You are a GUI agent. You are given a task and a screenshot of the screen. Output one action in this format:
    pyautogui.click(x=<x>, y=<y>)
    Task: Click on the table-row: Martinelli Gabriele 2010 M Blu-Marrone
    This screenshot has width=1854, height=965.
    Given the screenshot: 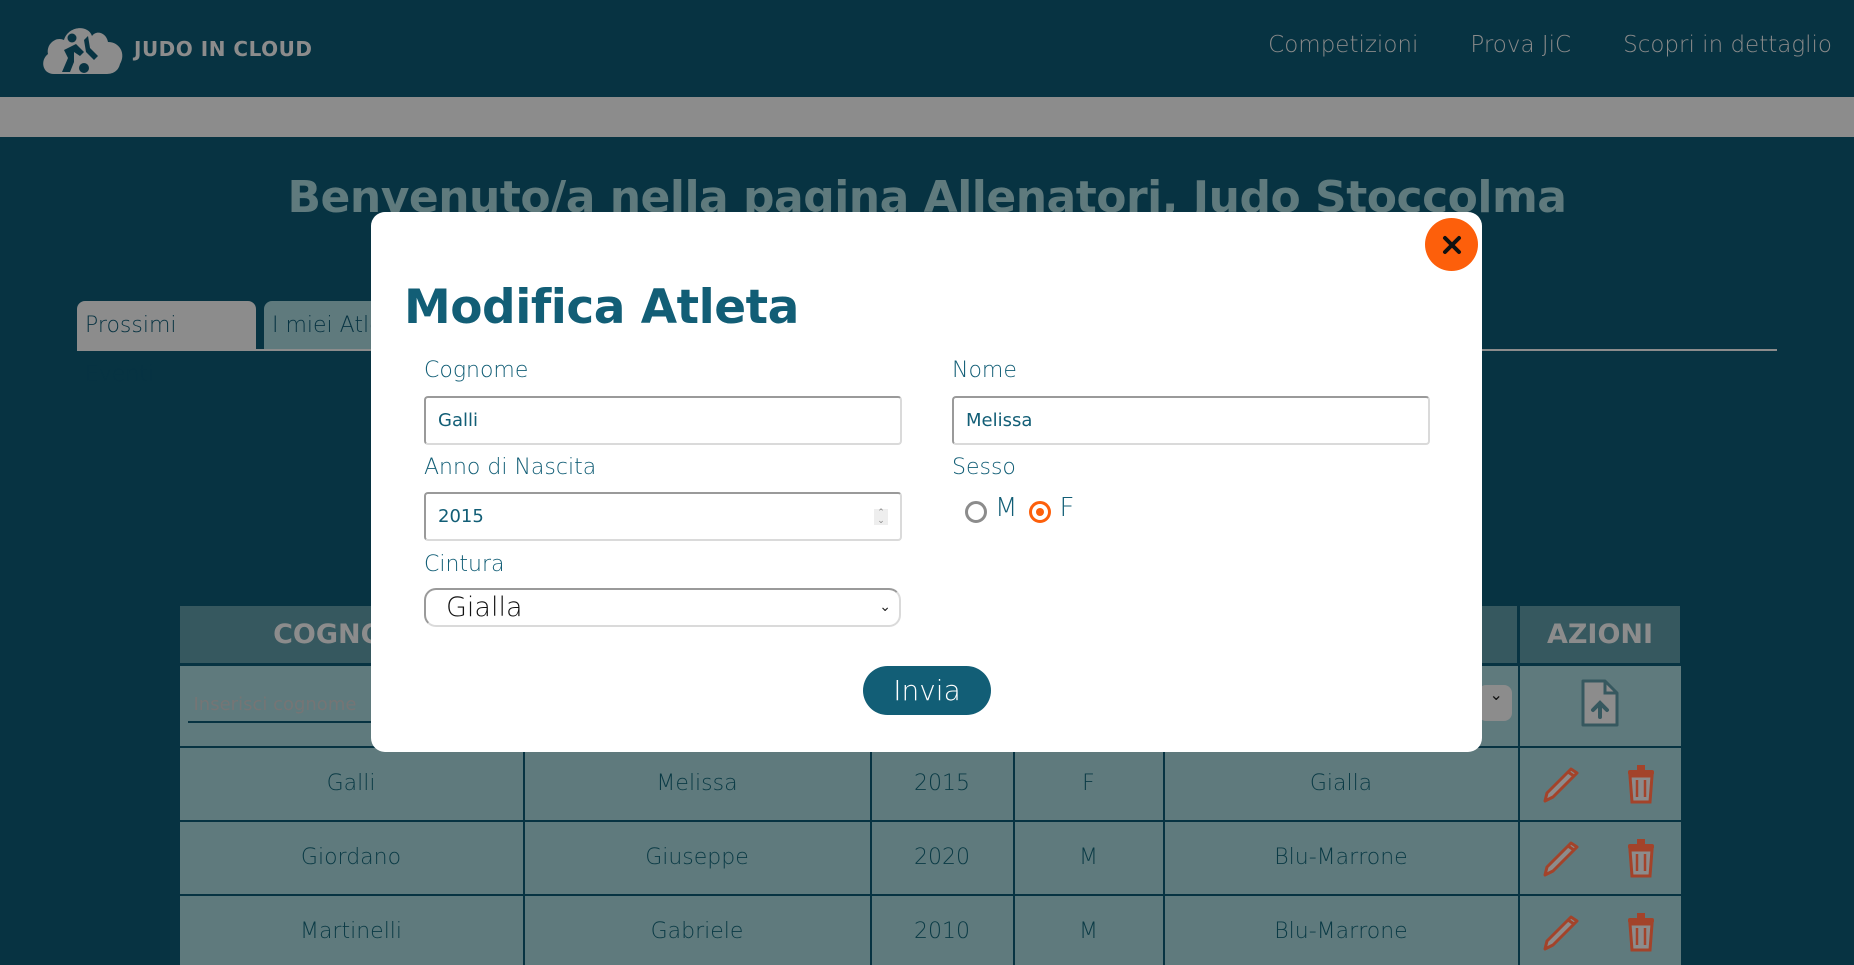 What is the action you would take?
    pyautogui.click(x=930, y=929)
    